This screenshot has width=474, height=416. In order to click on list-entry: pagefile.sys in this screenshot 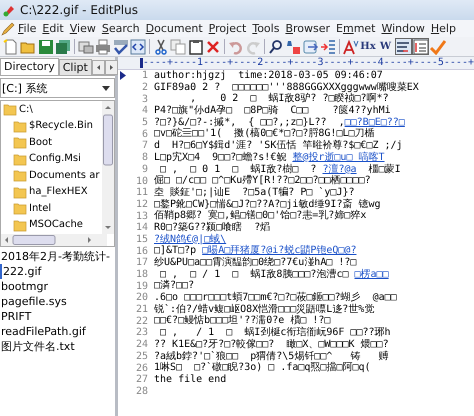, I will do `click(57, 301)`.